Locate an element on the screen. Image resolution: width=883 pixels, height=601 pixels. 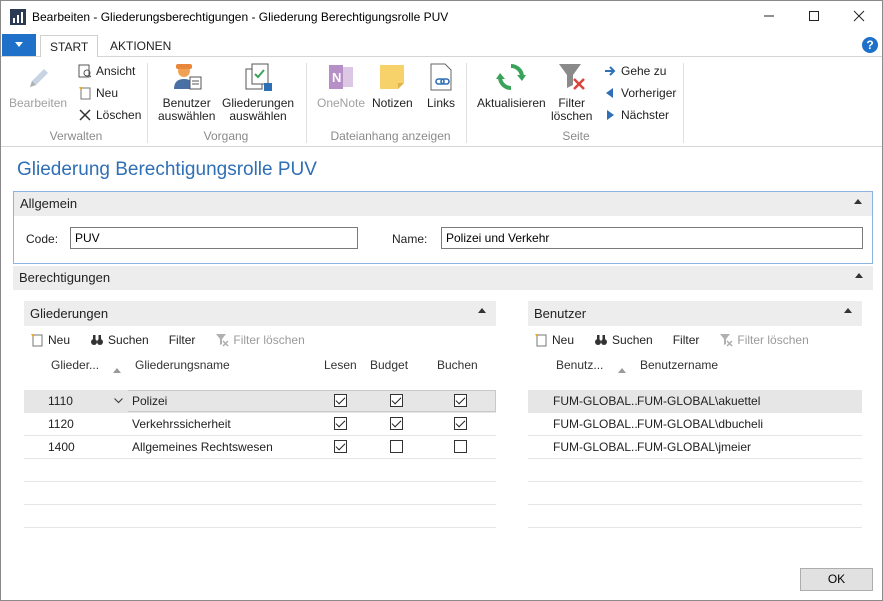
bearbeiten-button: Bearbeiten is located at coordinates (38, 85).